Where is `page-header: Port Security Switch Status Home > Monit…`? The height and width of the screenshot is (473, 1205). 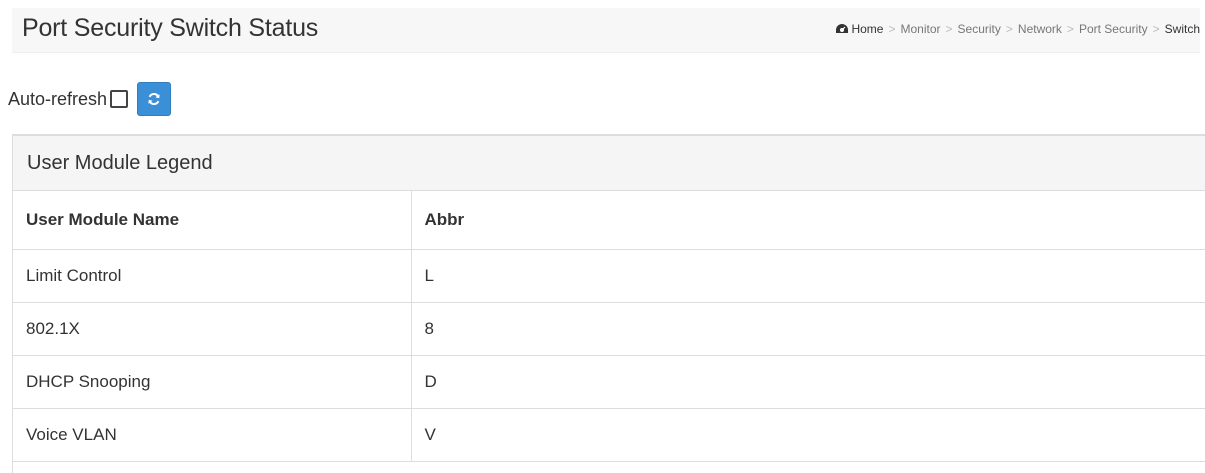
page-header: Port Security Switch Status Home > Monit… is located at coordinates (606, 30).